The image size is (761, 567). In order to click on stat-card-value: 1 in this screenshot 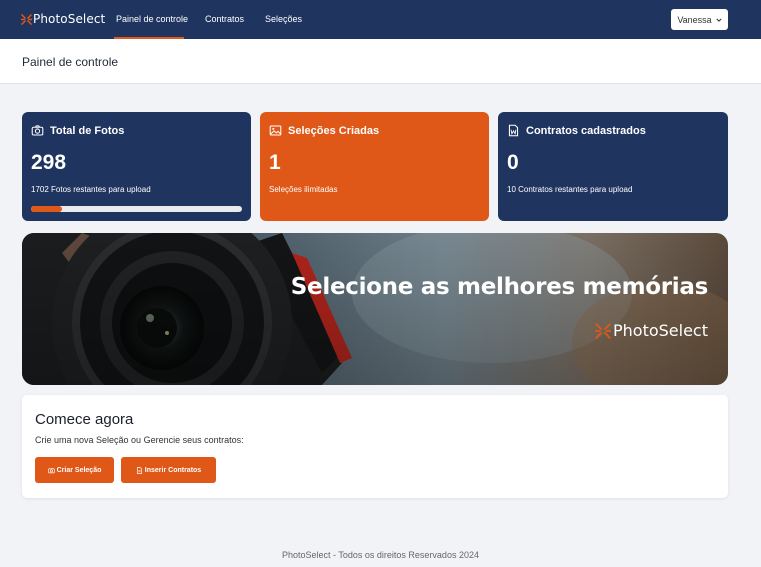, I will do `click(275, 162)`.